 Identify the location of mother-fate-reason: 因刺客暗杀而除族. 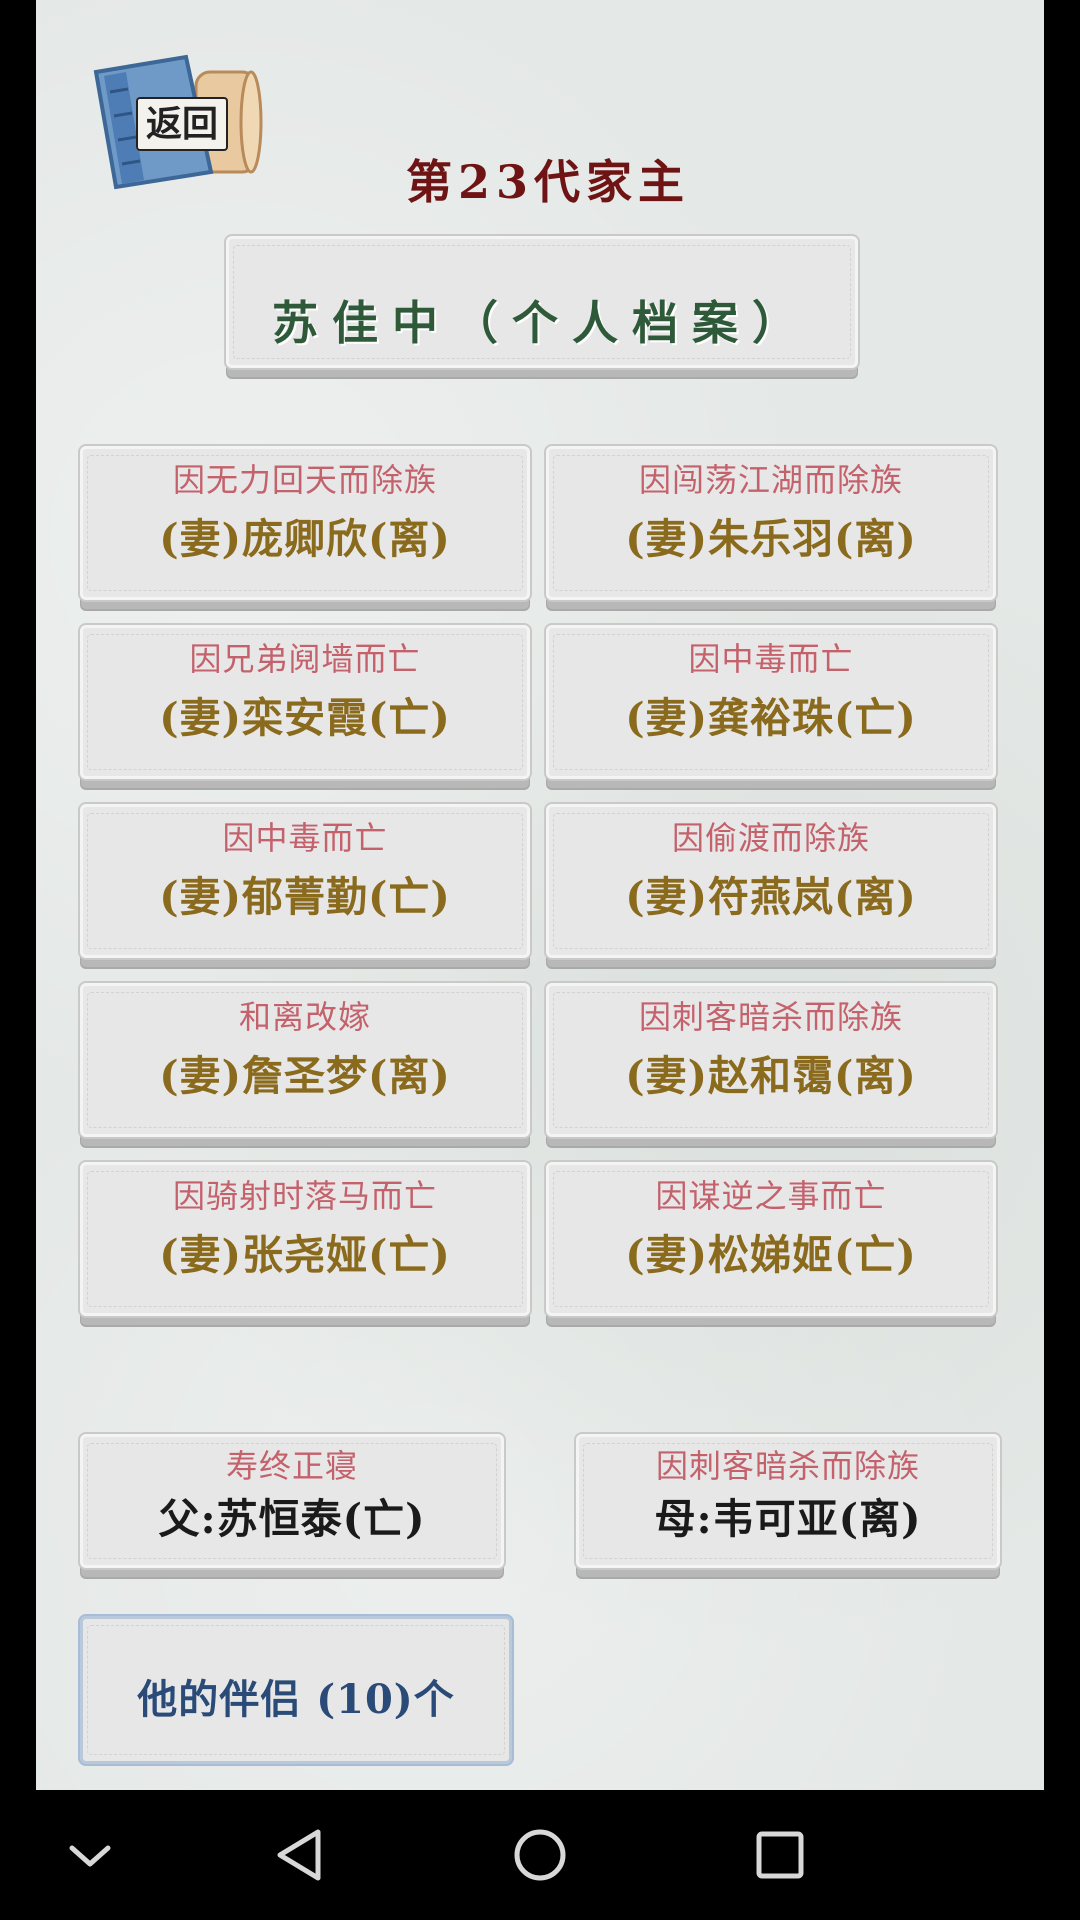
(787, 1466).